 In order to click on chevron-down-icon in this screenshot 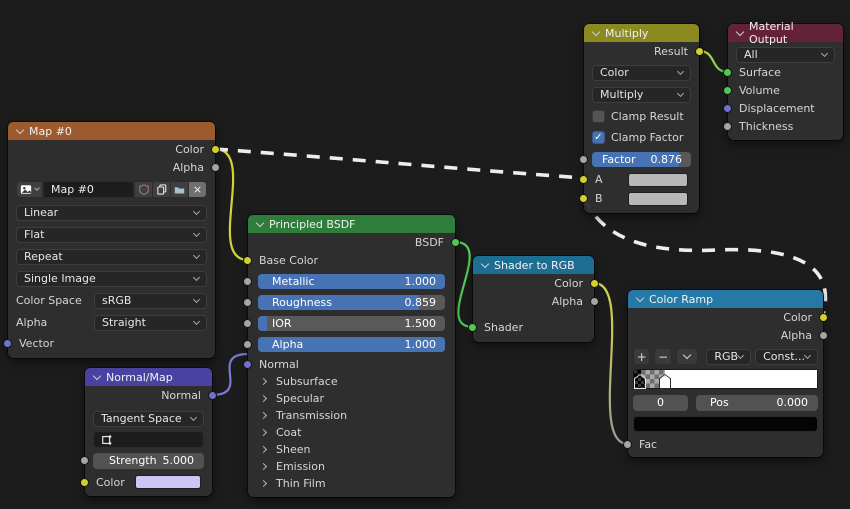, I will do `click(196, 233)`.